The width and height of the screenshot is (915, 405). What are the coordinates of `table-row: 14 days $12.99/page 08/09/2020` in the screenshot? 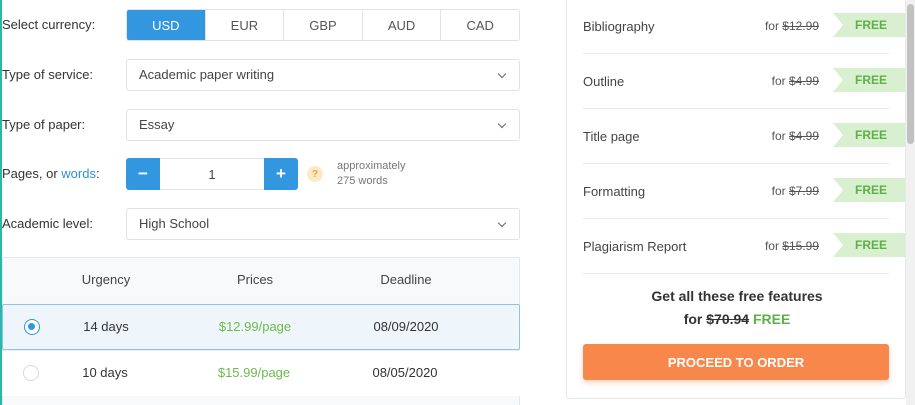 It's located at (261, 327).